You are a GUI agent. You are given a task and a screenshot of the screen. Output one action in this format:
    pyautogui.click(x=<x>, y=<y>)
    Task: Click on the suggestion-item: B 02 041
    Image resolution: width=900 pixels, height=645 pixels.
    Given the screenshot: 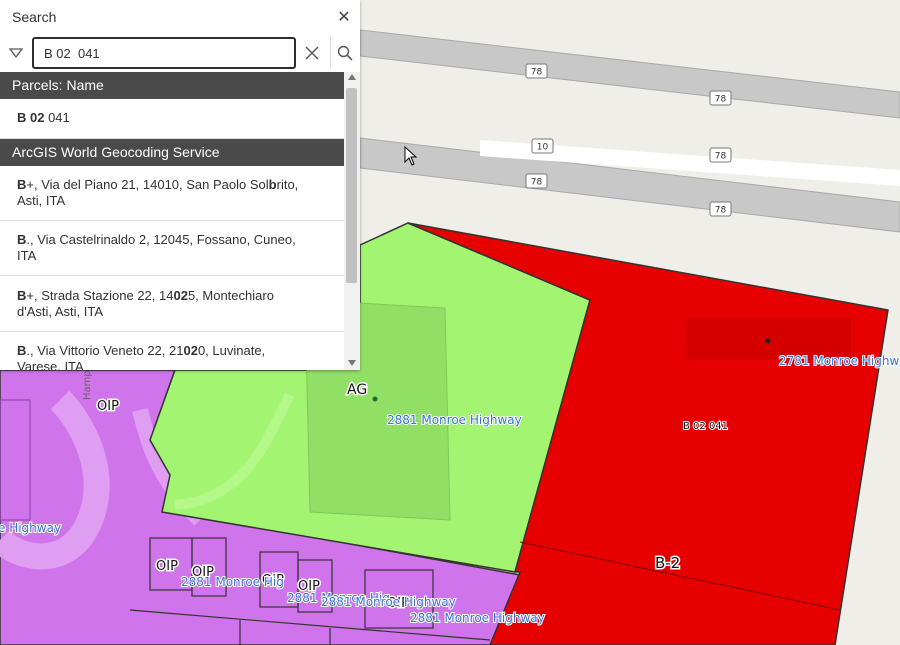 What is the action you would take?
    pyautogui.click(x=172, y=119)
    